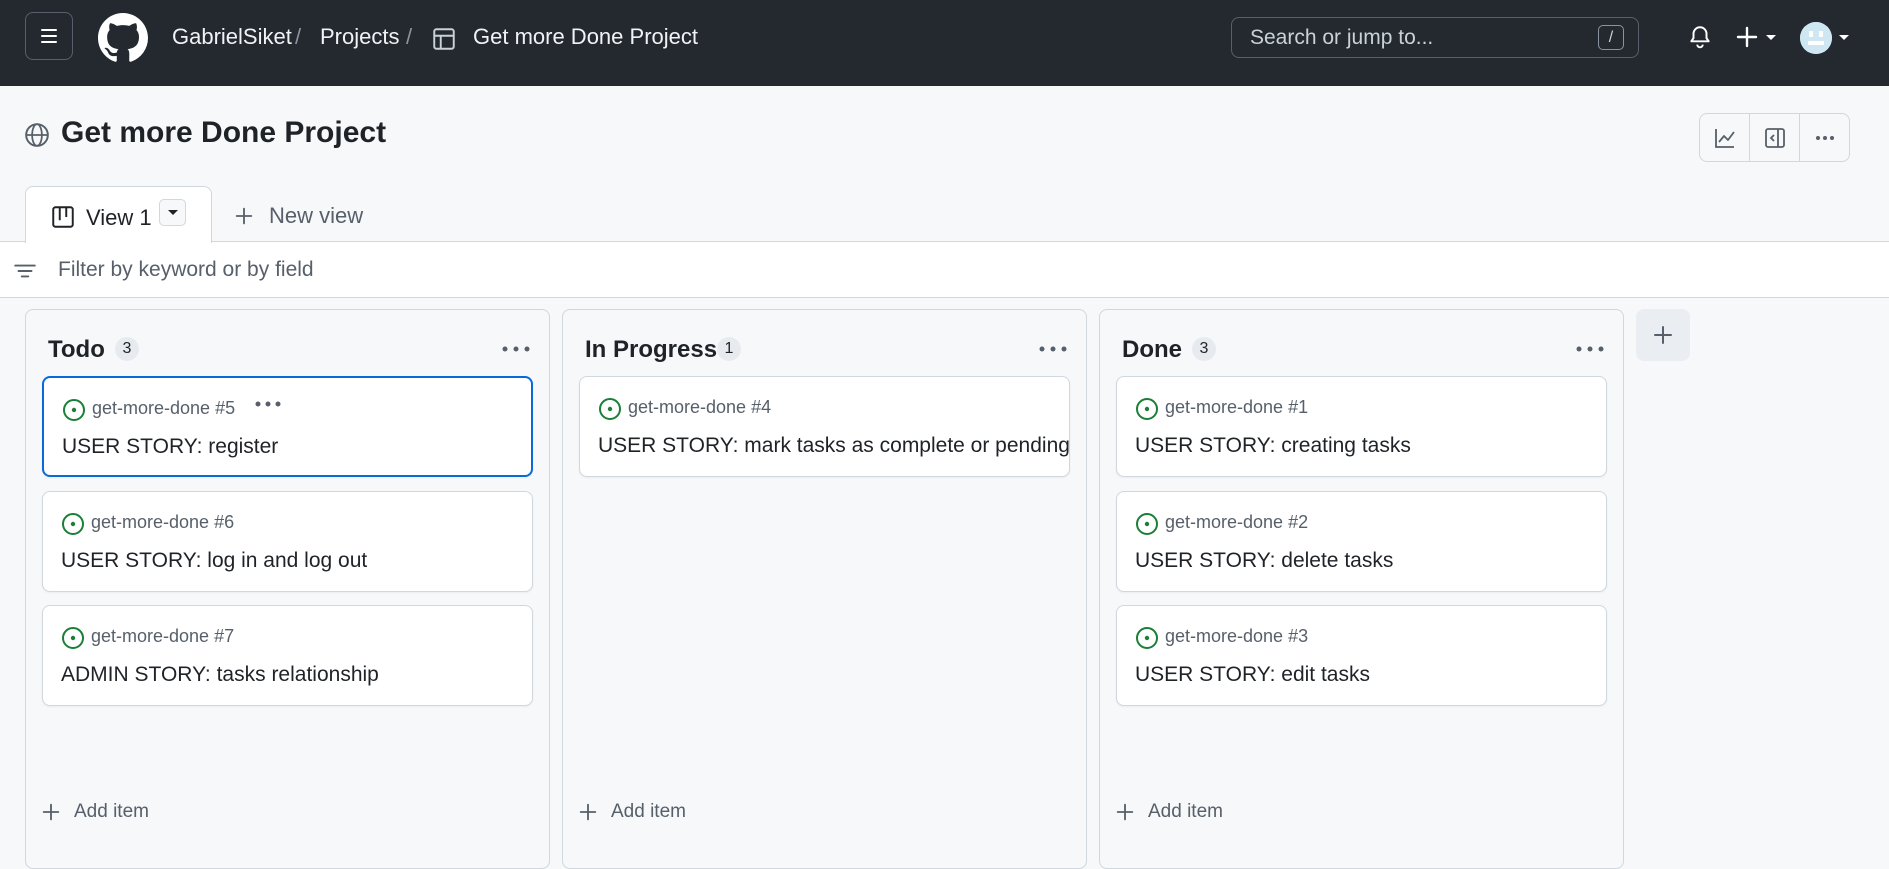 The width and height of the screenshot is (1889, 869). I want to click on project-more-button, so click(1824, 137).